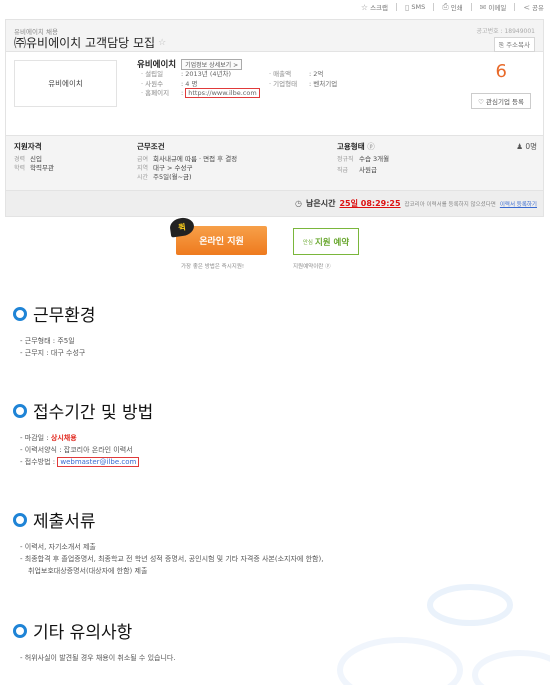 The image size is (550, 685). Describe the element at coordinates (54, 330) in the screenshot. I see `section-work-environment: 근무환경 근무형태 : 주5일 근무지 : 대구 수성구` at that location.